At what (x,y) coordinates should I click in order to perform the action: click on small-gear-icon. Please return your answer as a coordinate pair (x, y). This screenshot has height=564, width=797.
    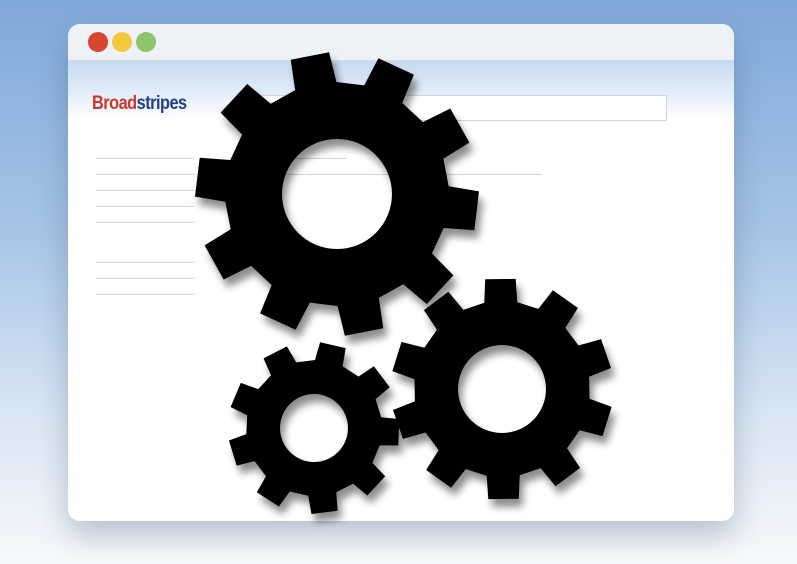
    Looking at the image, I should click on (314, 428).